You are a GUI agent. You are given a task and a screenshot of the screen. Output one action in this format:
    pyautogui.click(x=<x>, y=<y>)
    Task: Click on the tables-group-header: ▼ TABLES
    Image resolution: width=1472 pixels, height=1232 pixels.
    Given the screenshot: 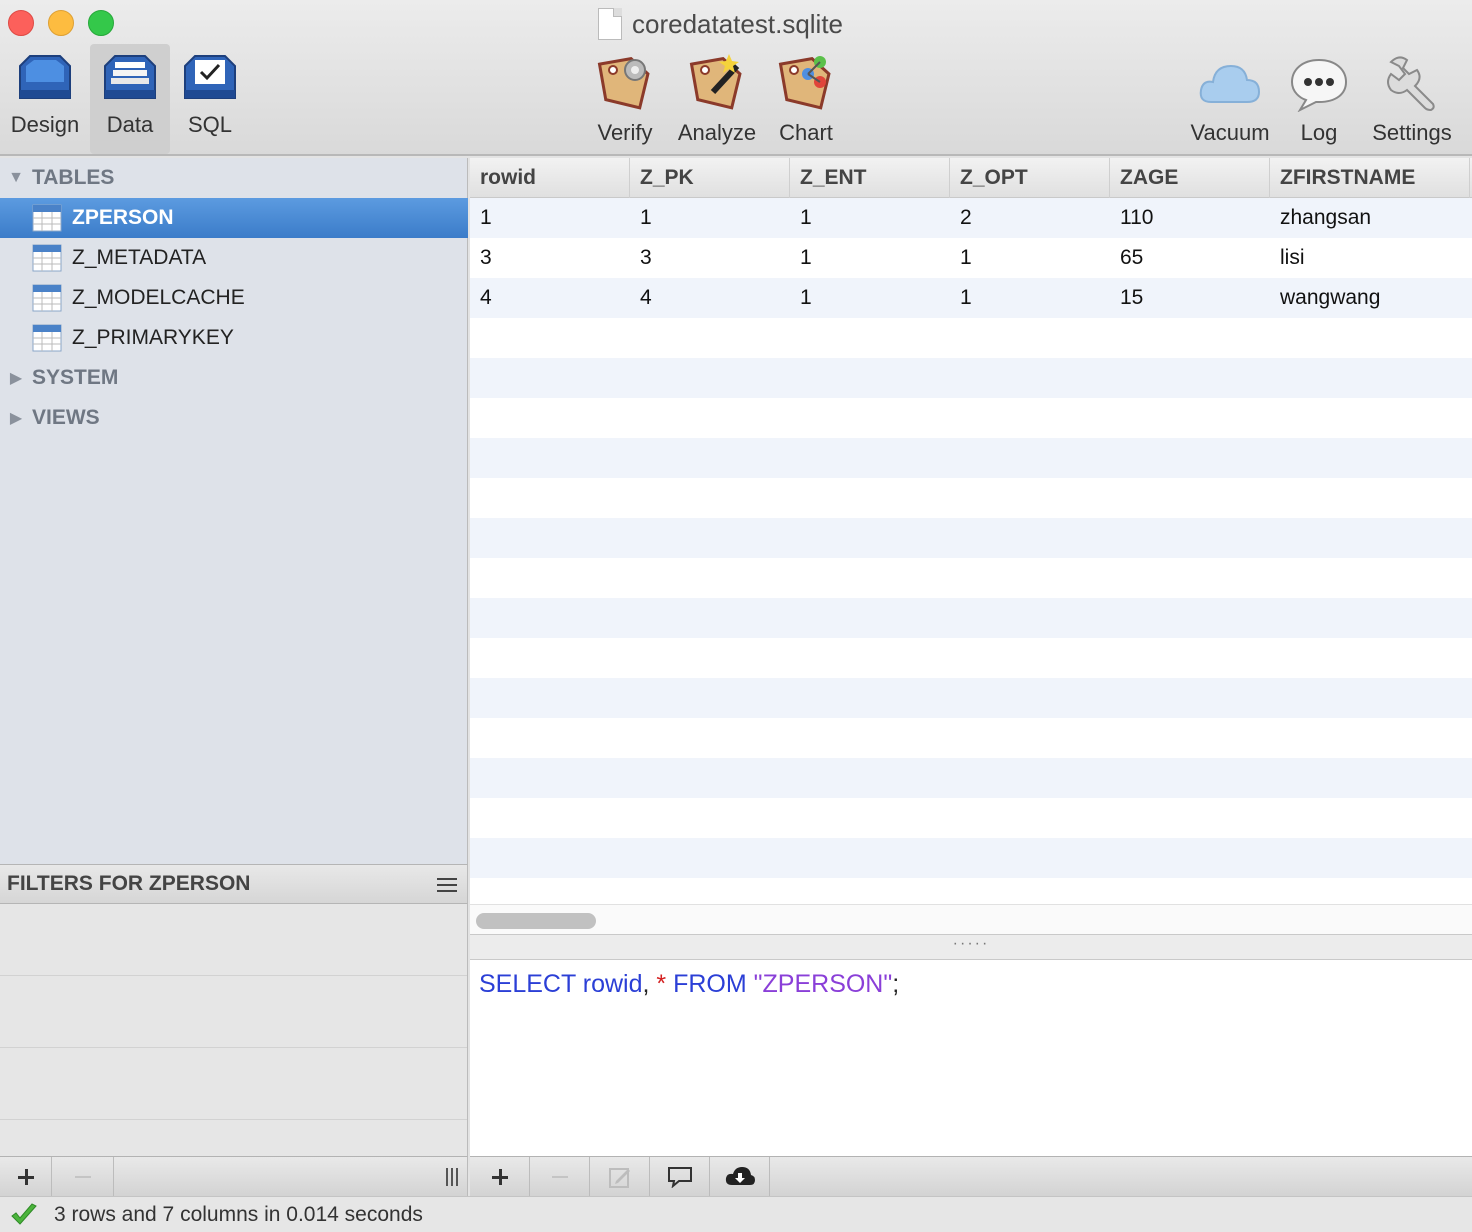 What is the action you would take?
    pyautogui.click(x=234, y=178)
    